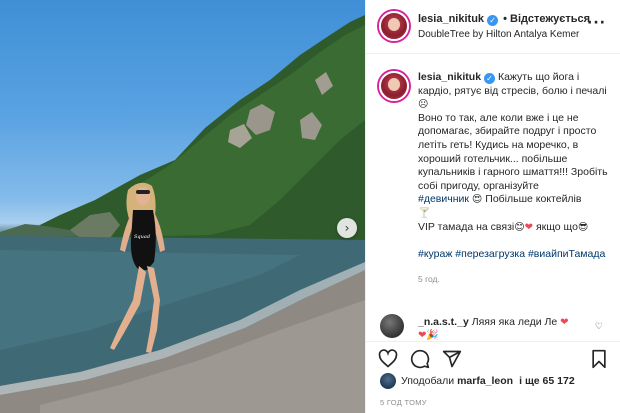 This screenshot has height=413, width=620. Describe the element at coordinates (556, 226) in the screenshot. I see `caption-line-3b: якщо що` at that location.